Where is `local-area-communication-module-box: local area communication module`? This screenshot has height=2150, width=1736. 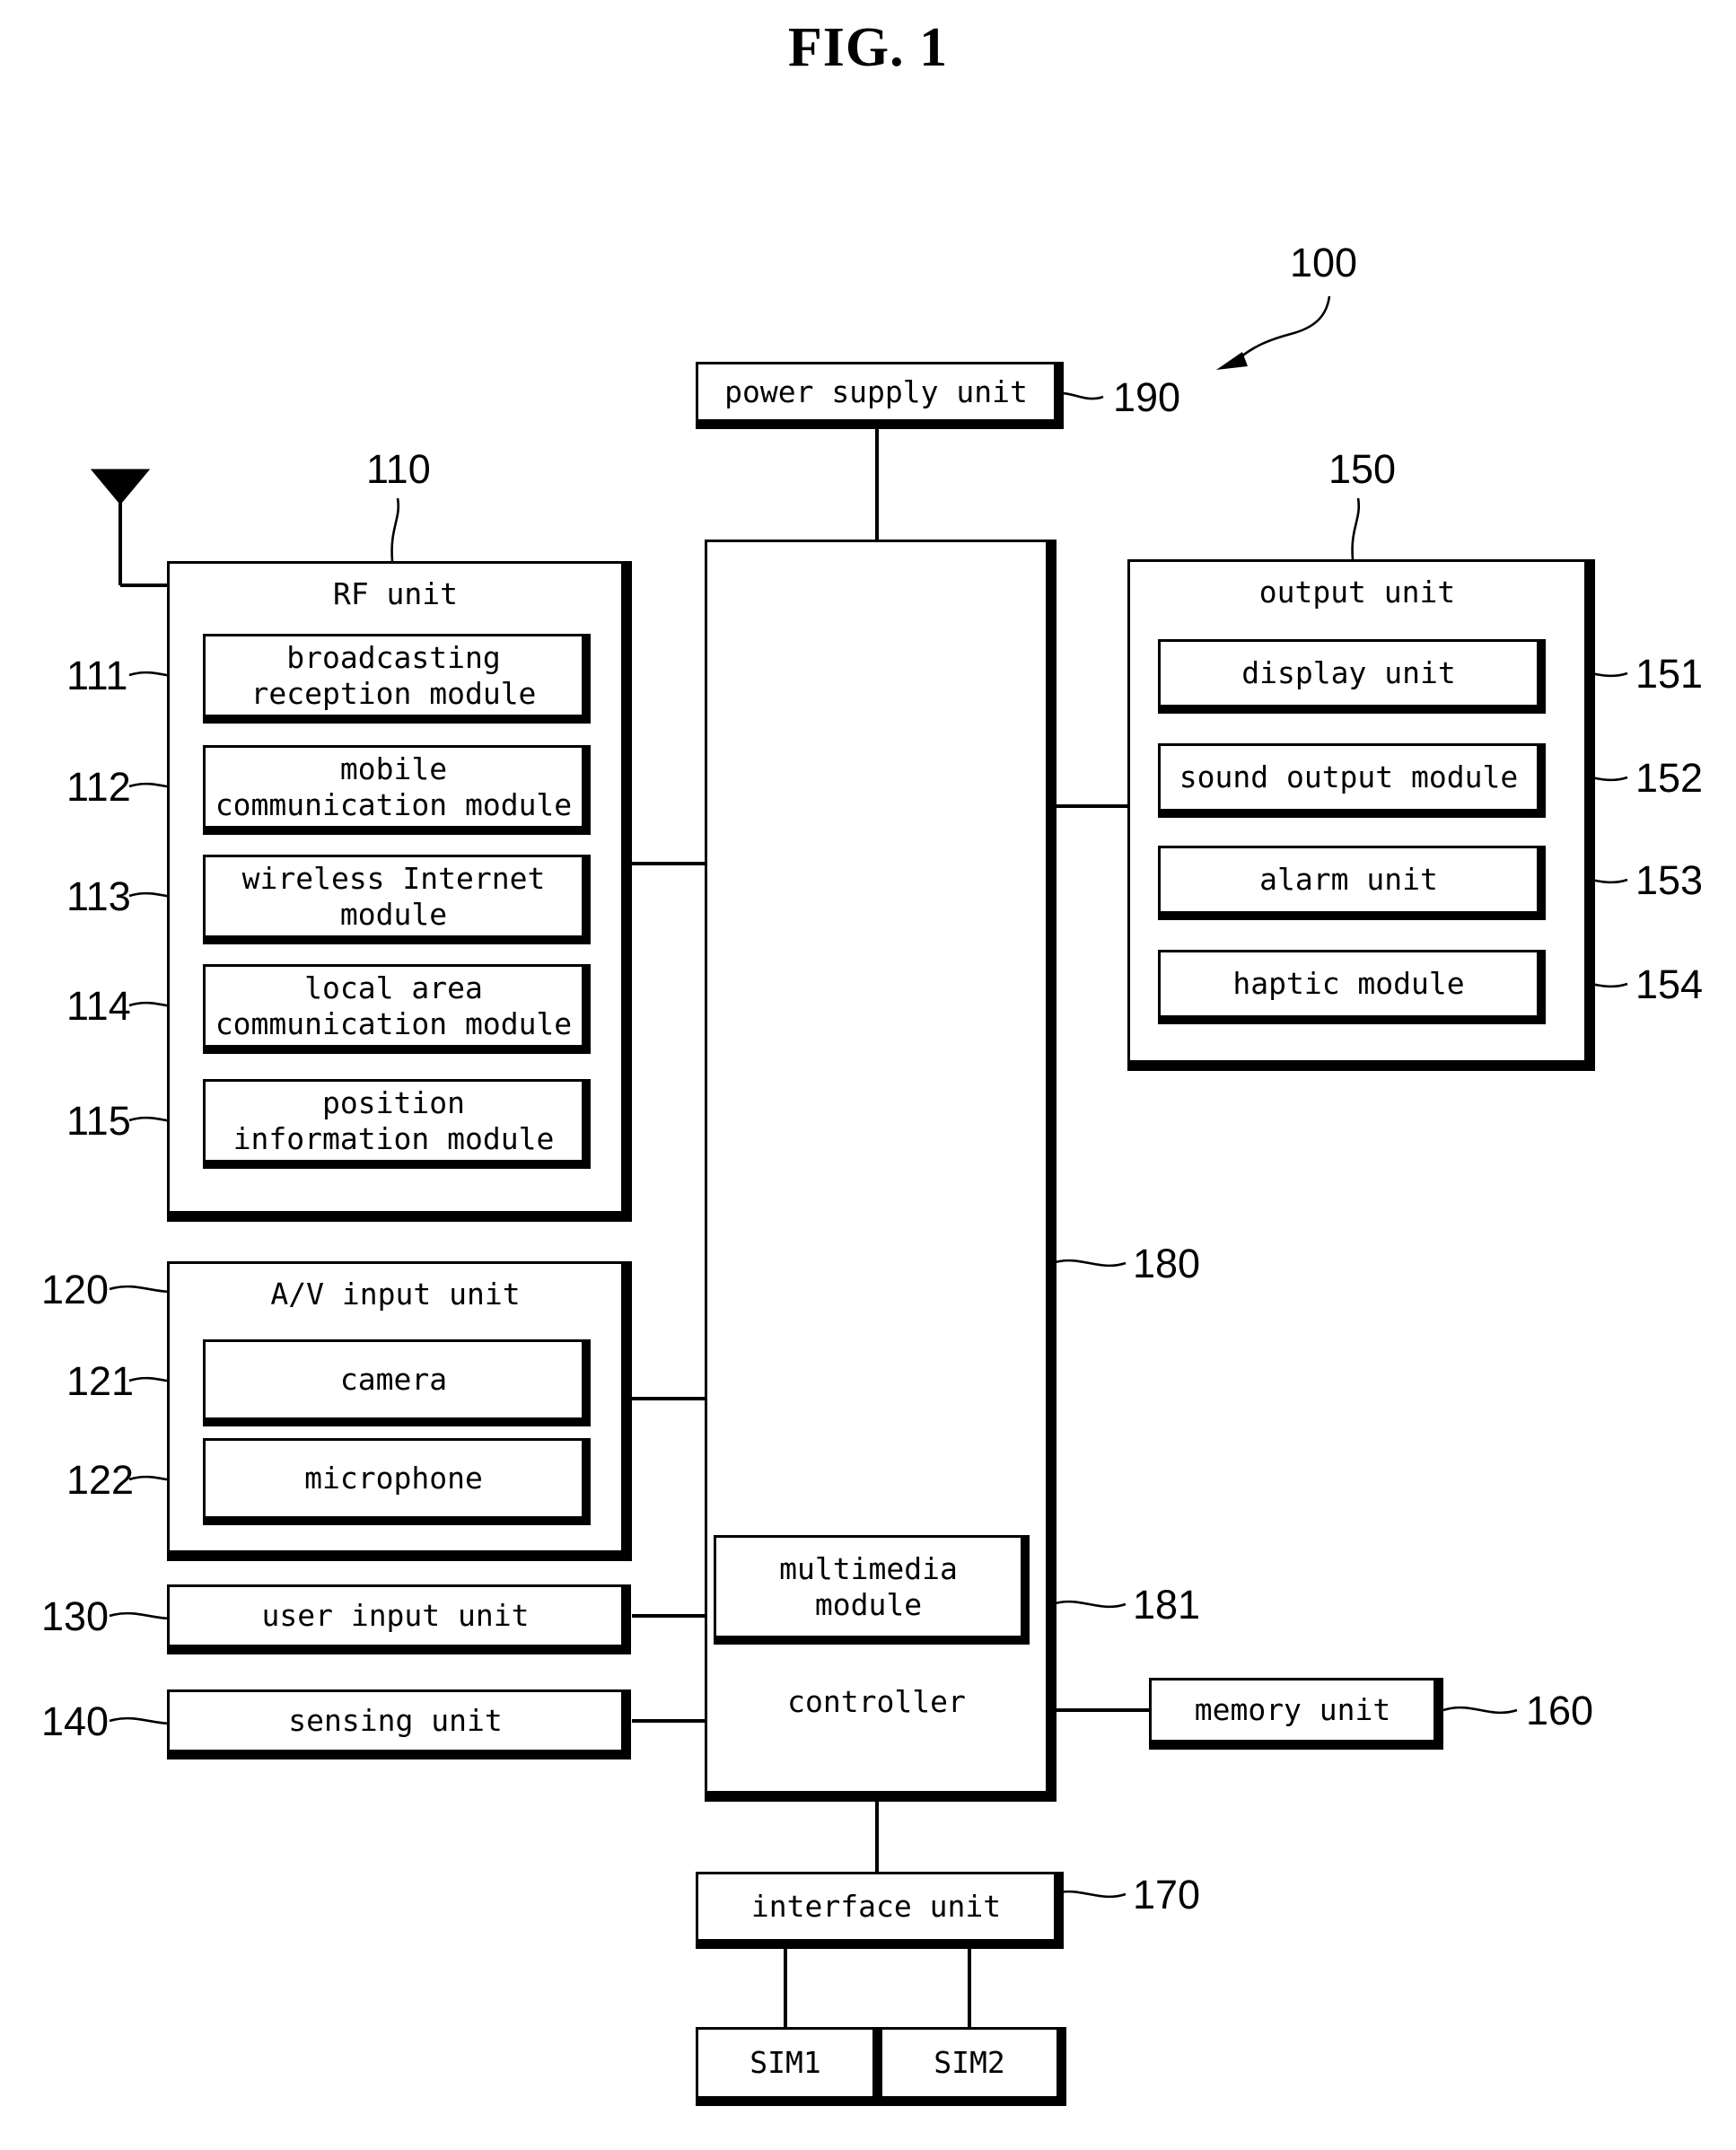 local-area-communication-module-box: local area communication module is located at coordinates (393, 1006).